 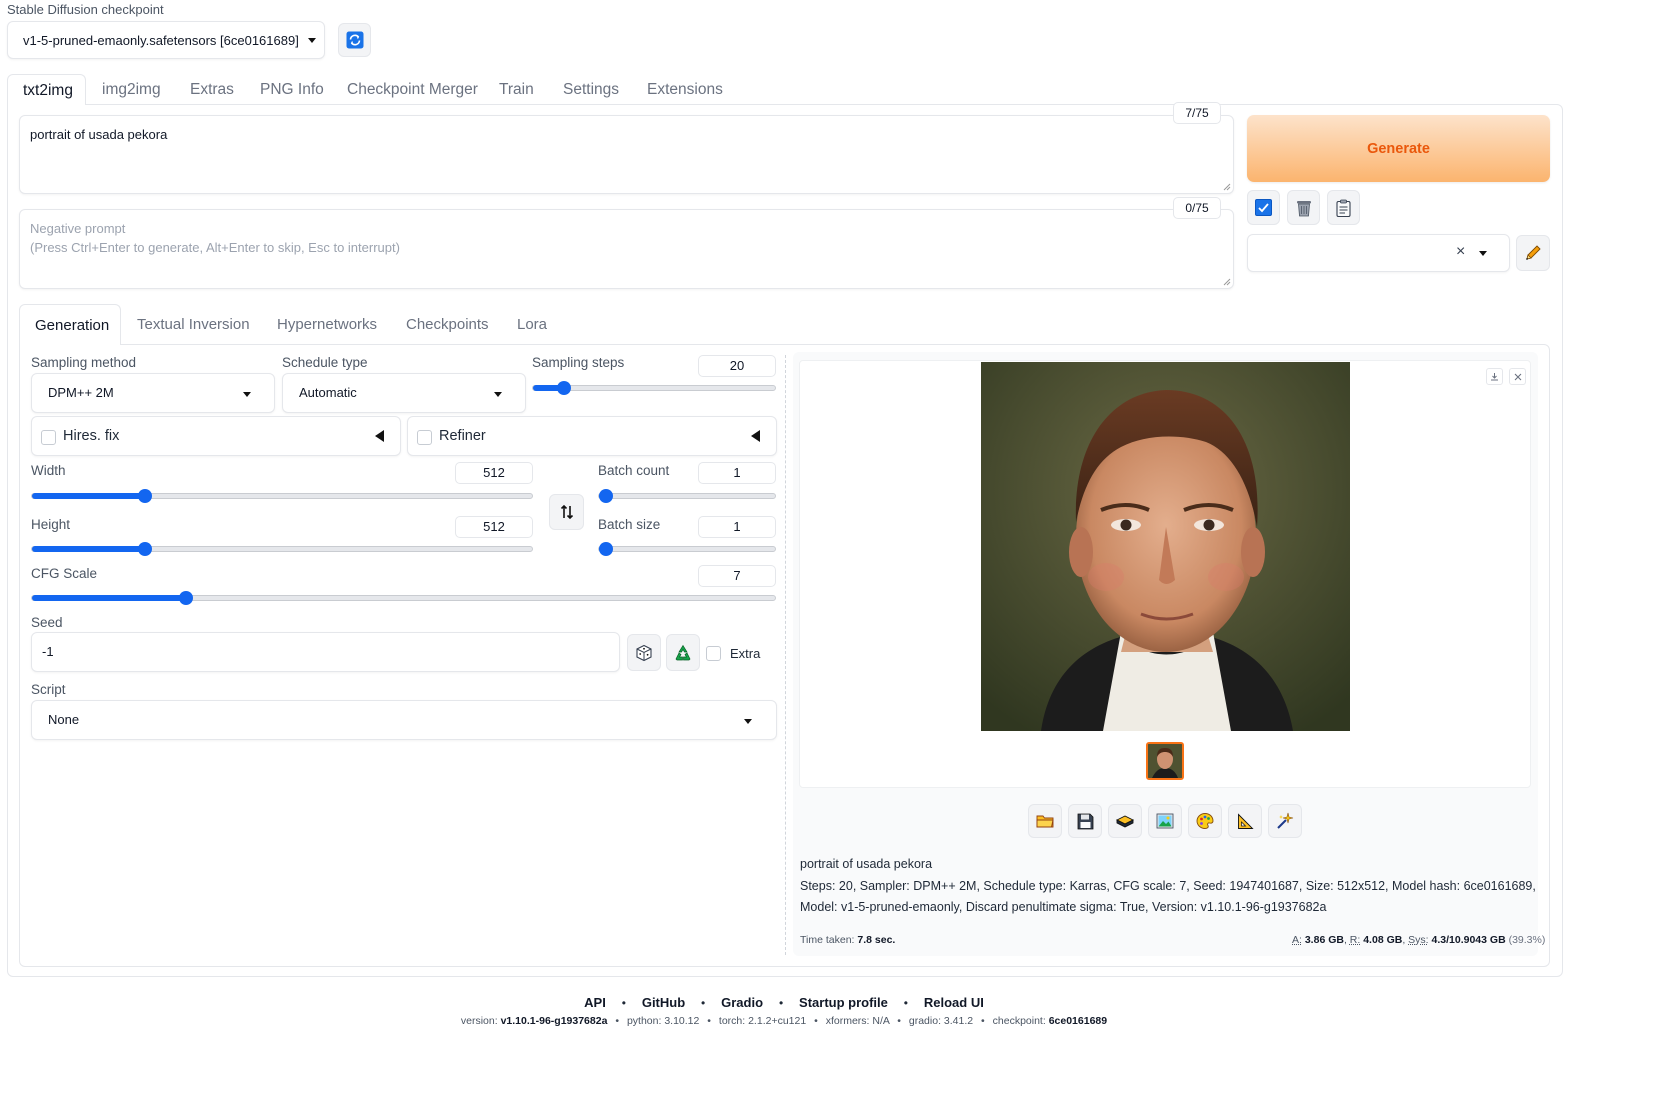 I want to click on swap-dimensions-button, so click(x=566, y=512).